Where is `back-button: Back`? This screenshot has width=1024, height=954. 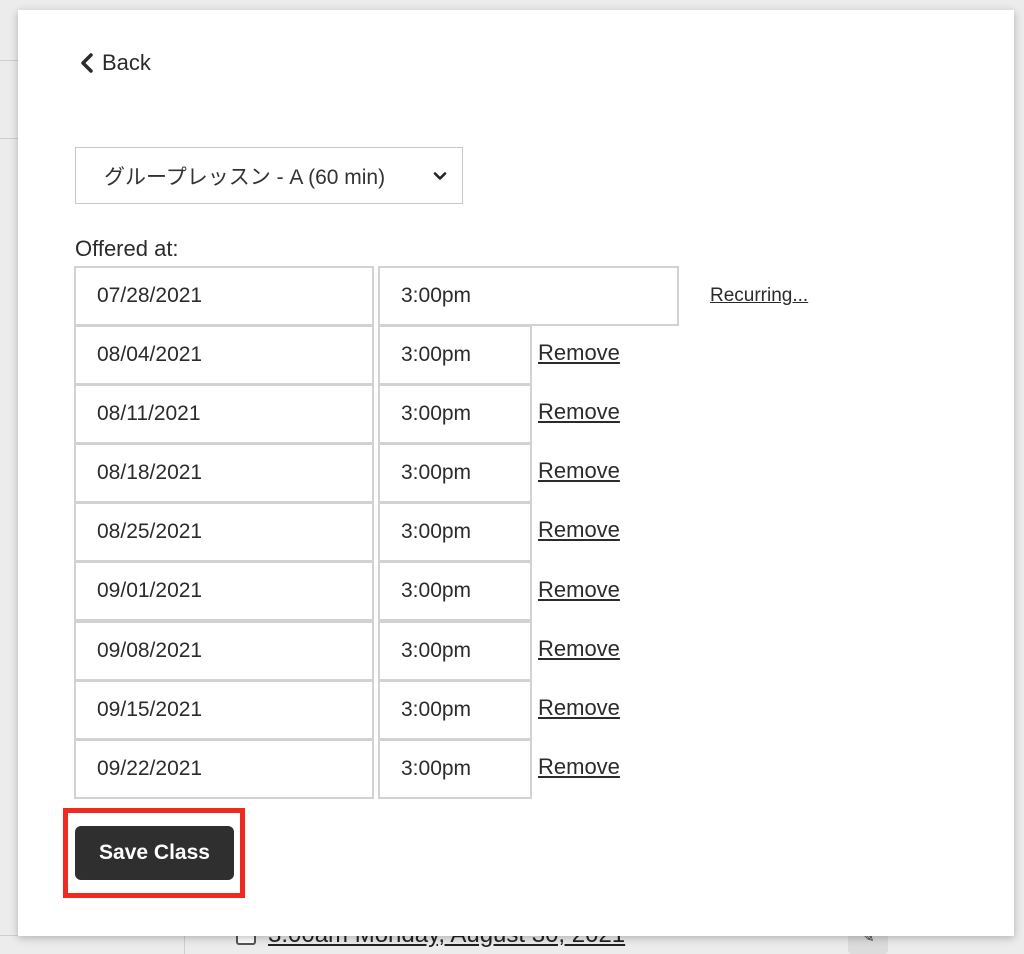
back-button: Back is located at coordinates (114, 63).